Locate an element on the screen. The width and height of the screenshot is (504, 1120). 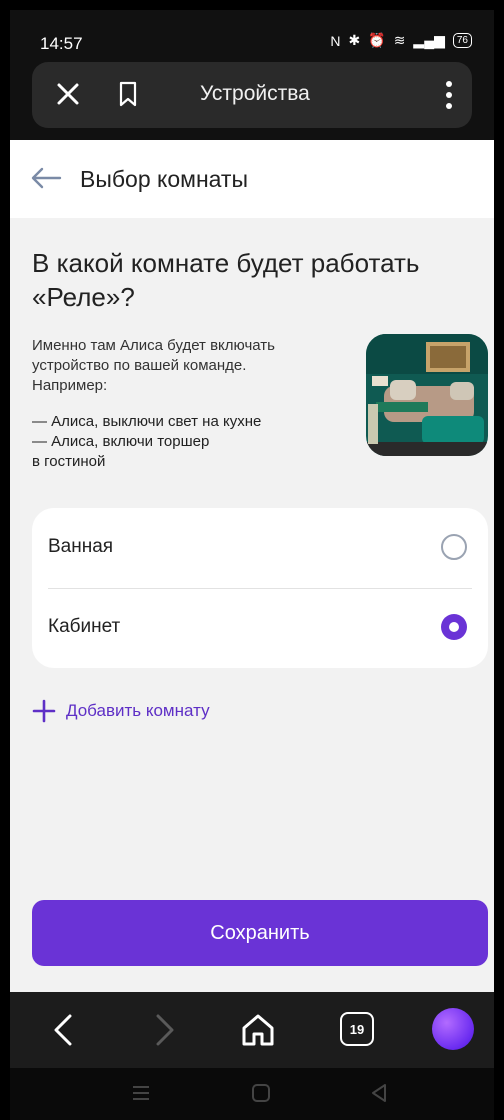
plus-icon is located at coordinates (44, 711).